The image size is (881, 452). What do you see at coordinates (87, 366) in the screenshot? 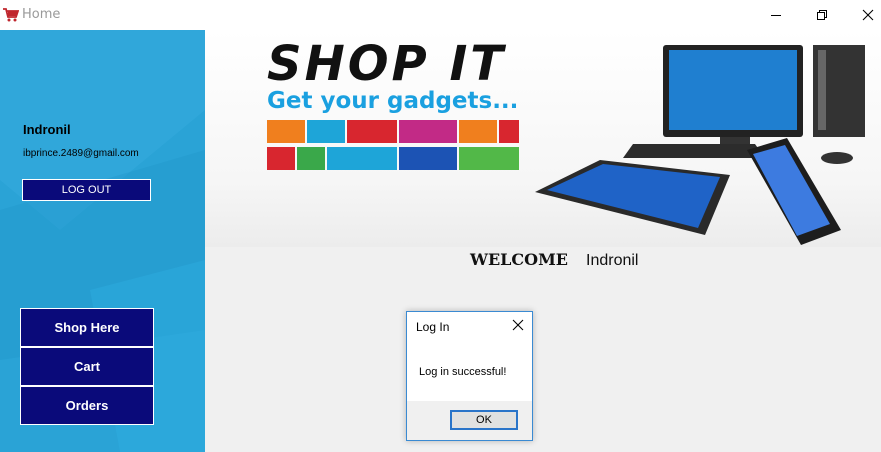
I see `cart-button: Cart` at bounding box center [87, 366].